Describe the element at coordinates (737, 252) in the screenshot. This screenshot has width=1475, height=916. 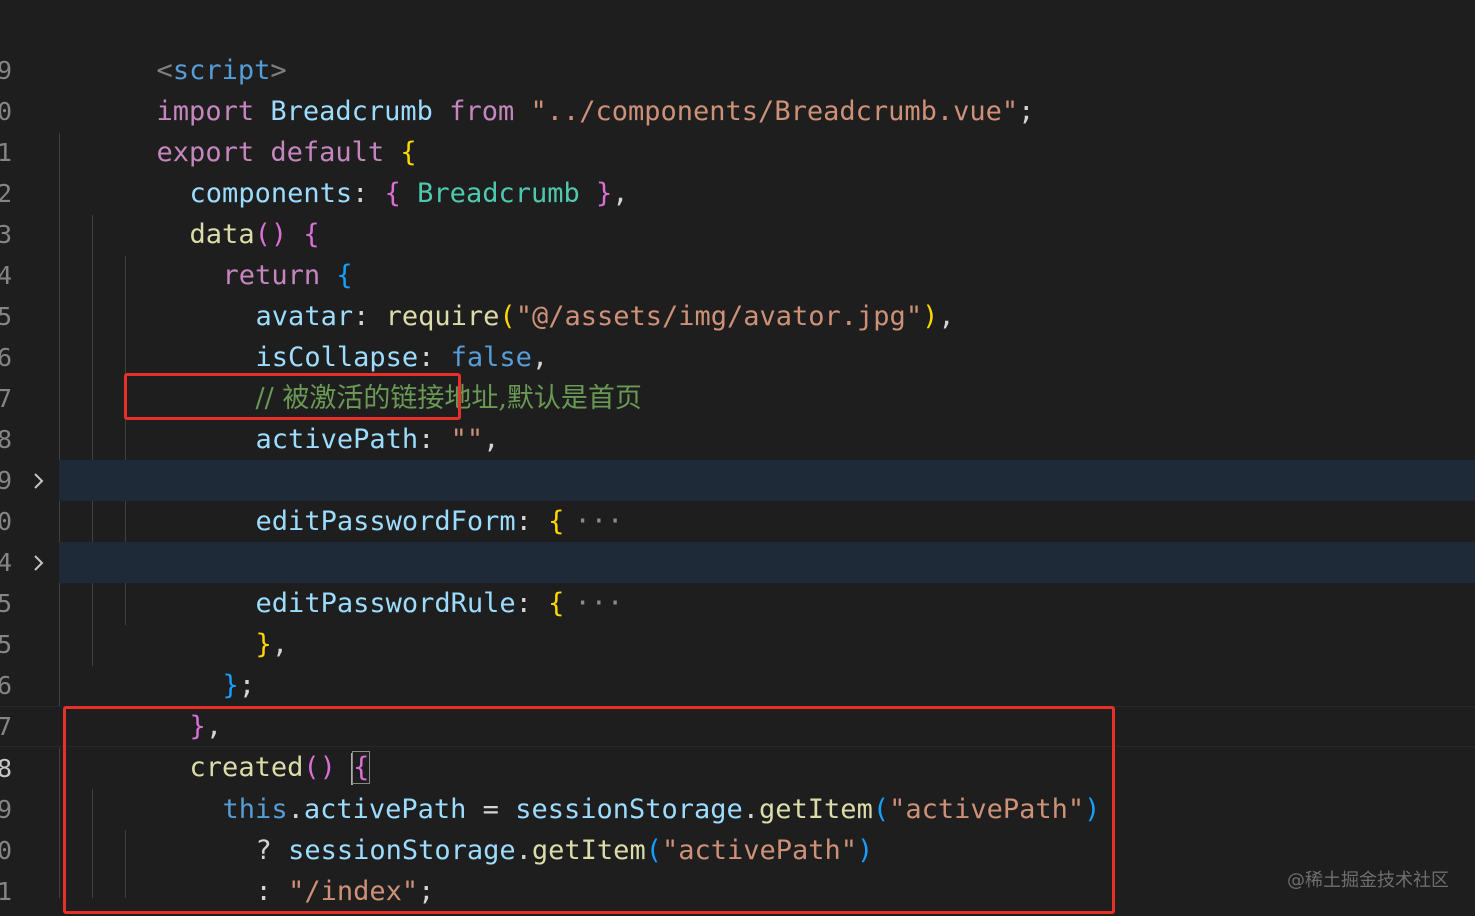
I see `code-line: 4 return {` at that location.